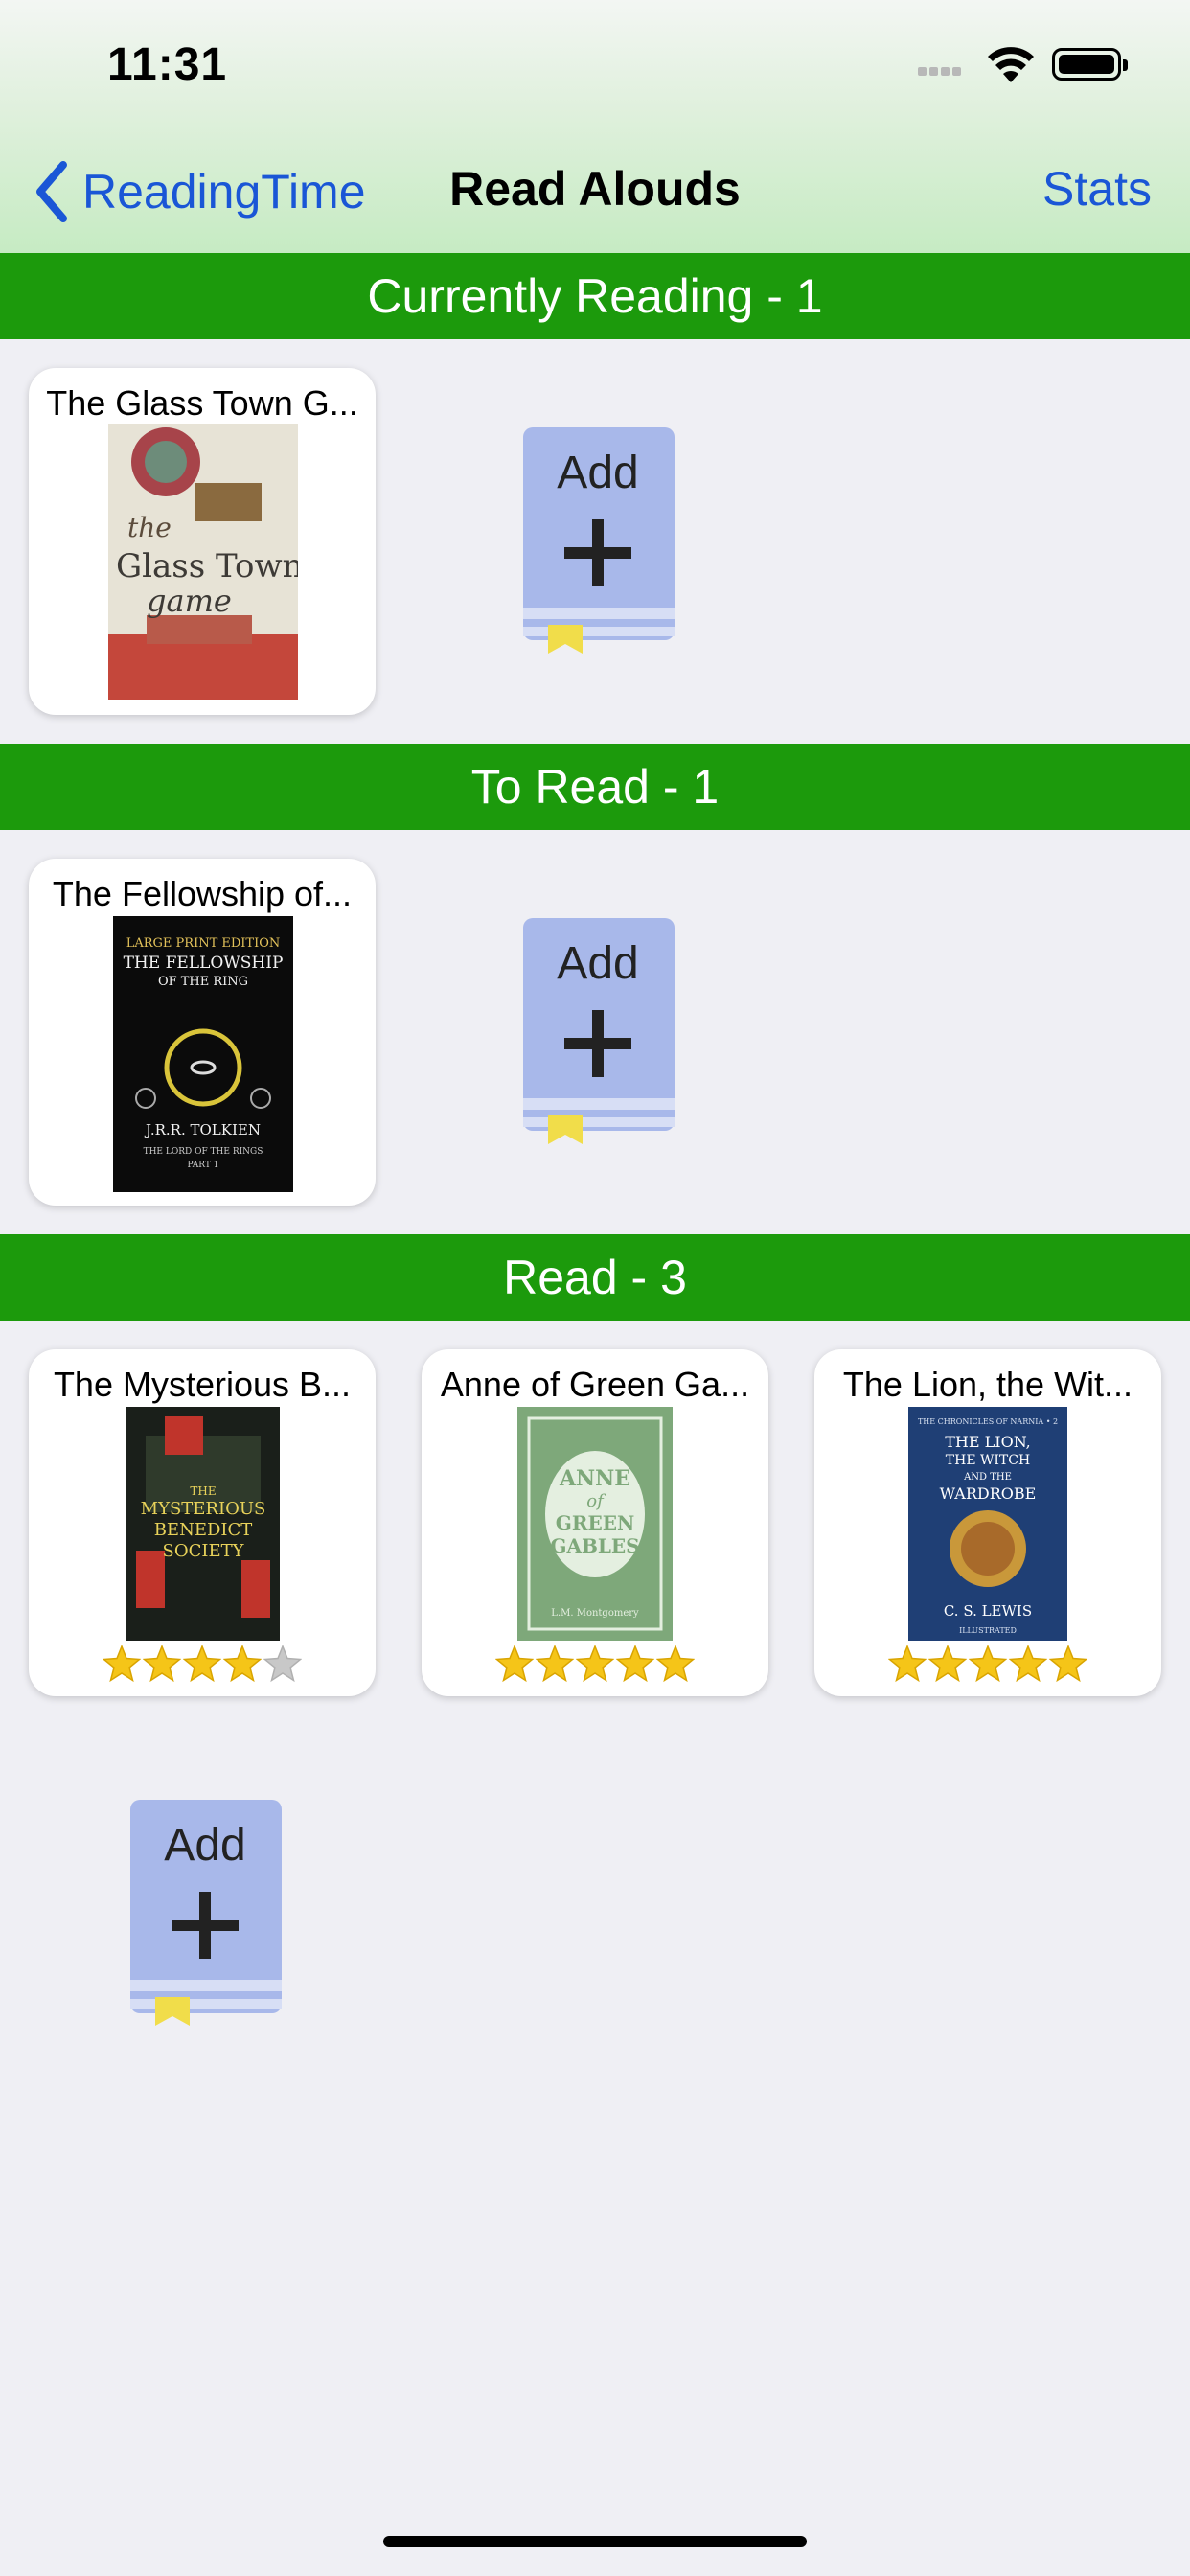  Describe the element at coordinates (203, 1152) in the screenshot. I see `svg-text: THE LORD OF THE RINGS` at that location.